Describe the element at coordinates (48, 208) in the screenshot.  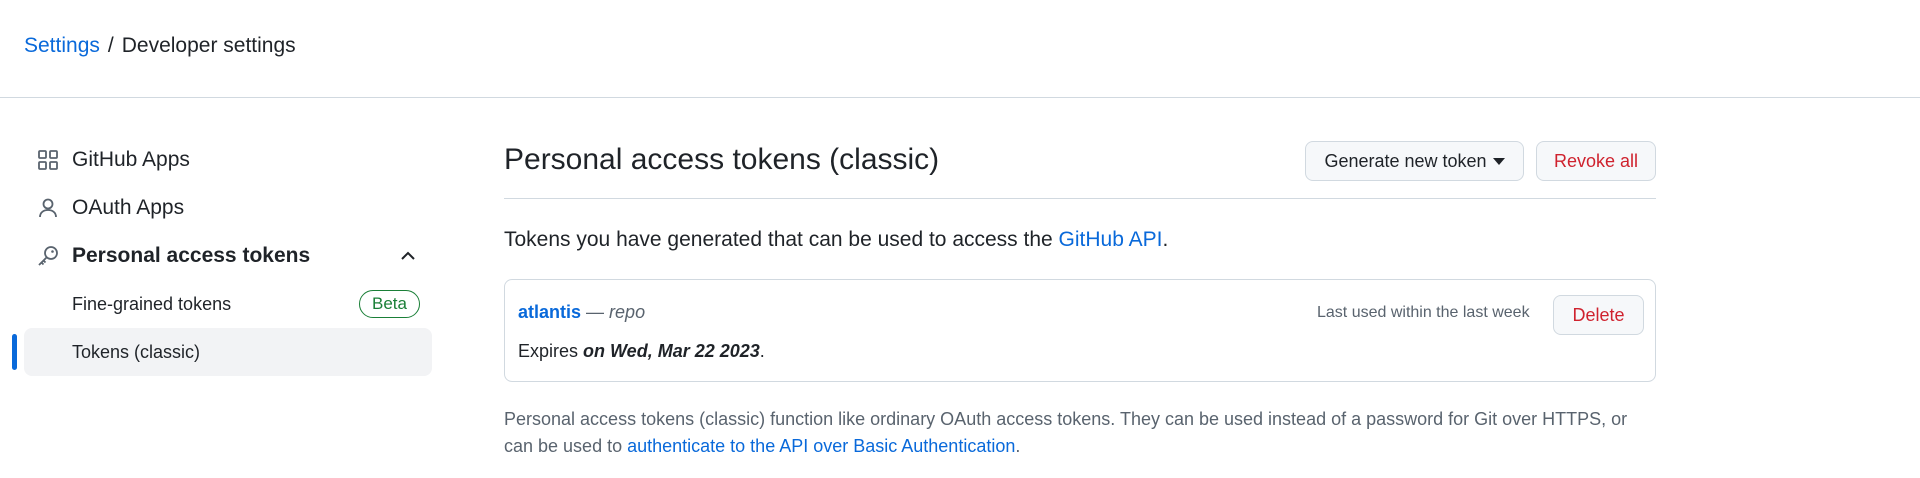
I see `person-icon` at that location.